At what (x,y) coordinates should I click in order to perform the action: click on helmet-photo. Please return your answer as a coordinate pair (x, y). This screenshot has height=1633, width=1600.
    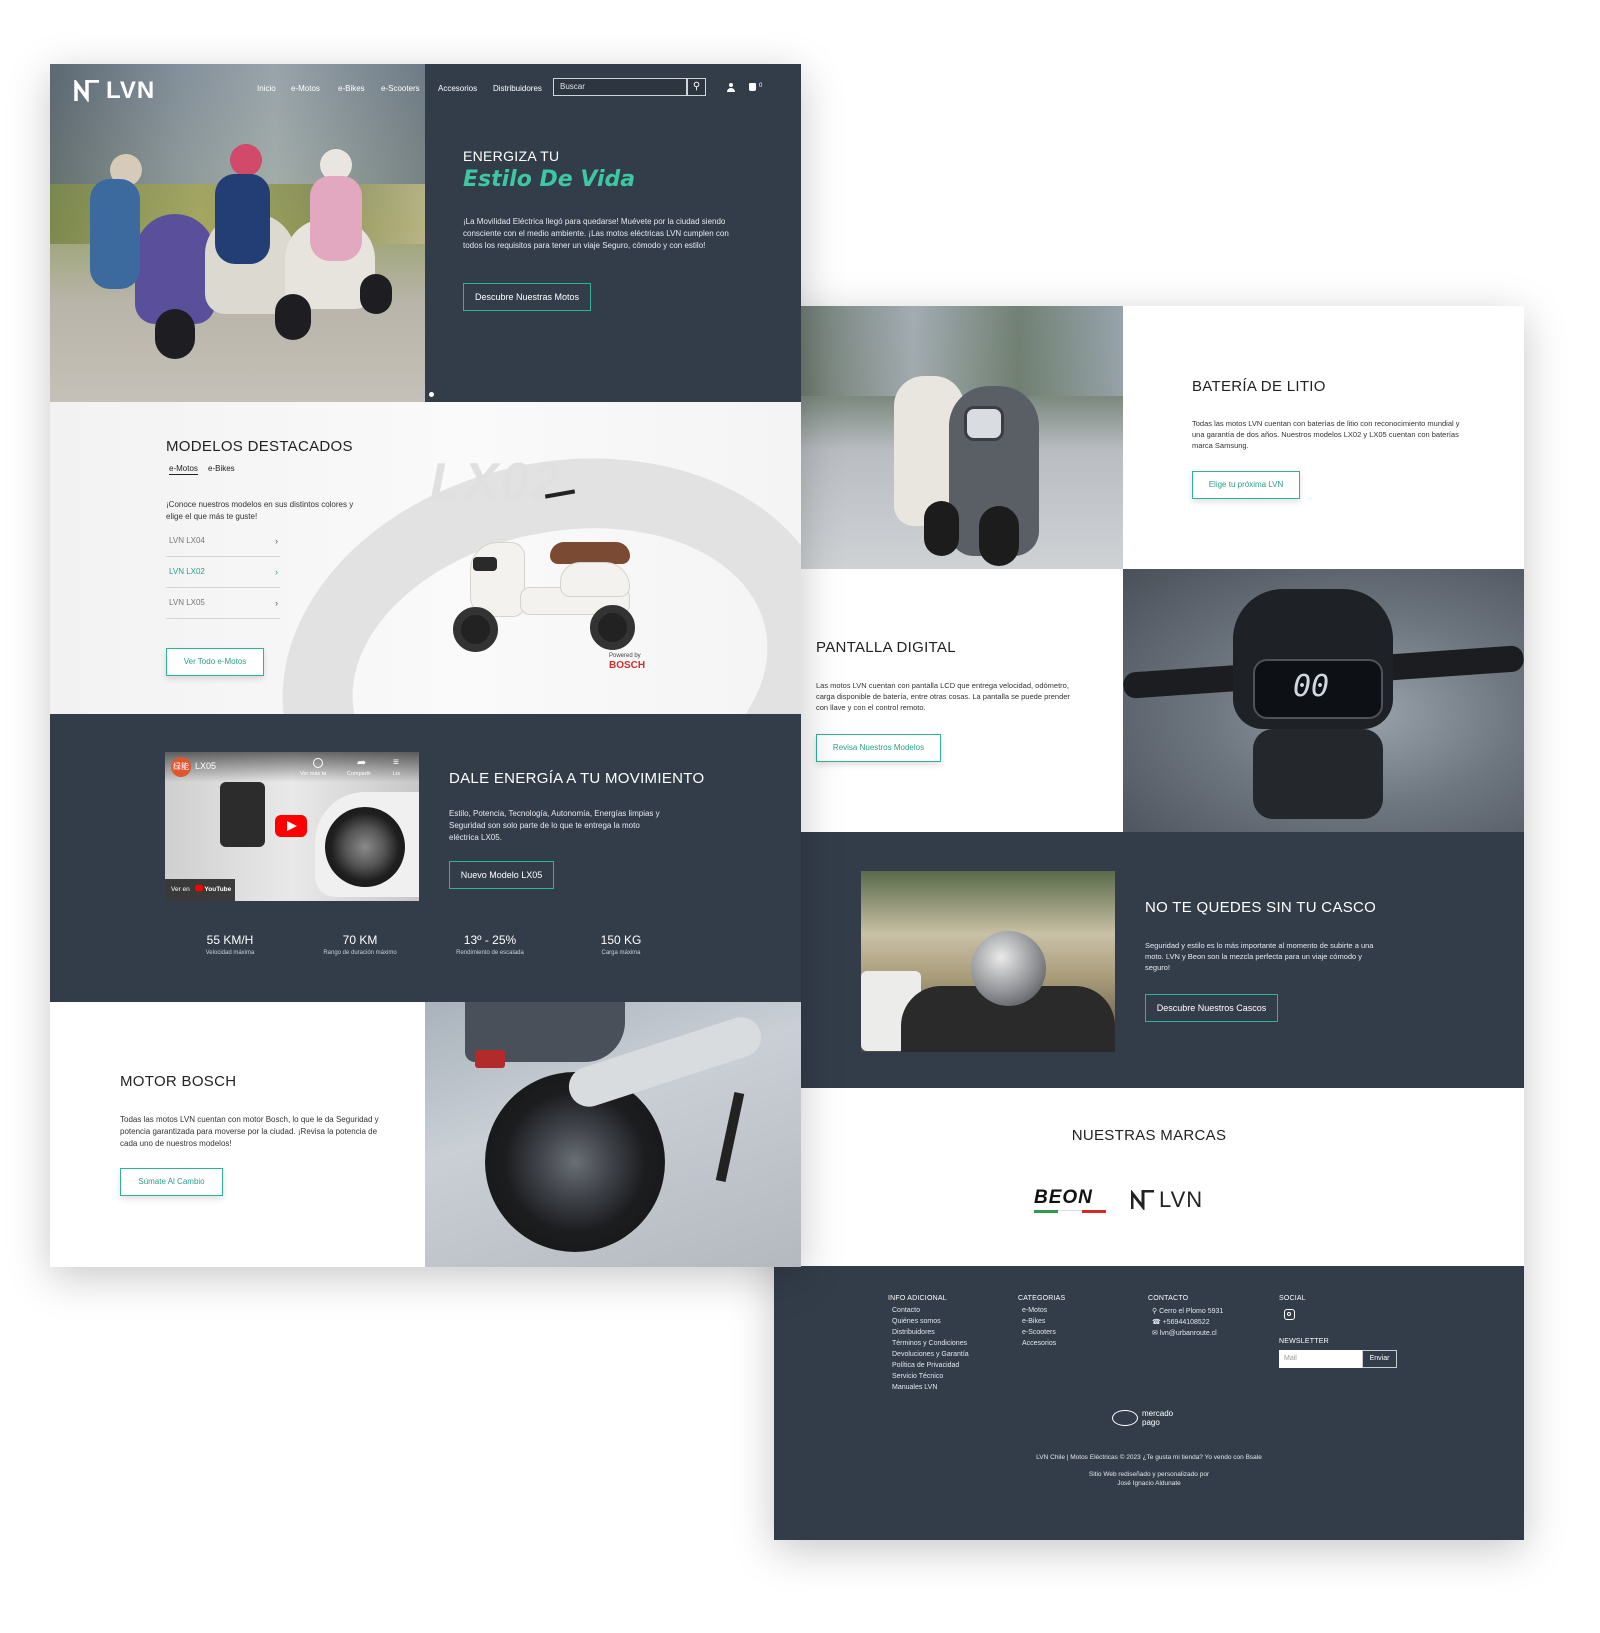
    Looking at the image, I should click on (988, 961).